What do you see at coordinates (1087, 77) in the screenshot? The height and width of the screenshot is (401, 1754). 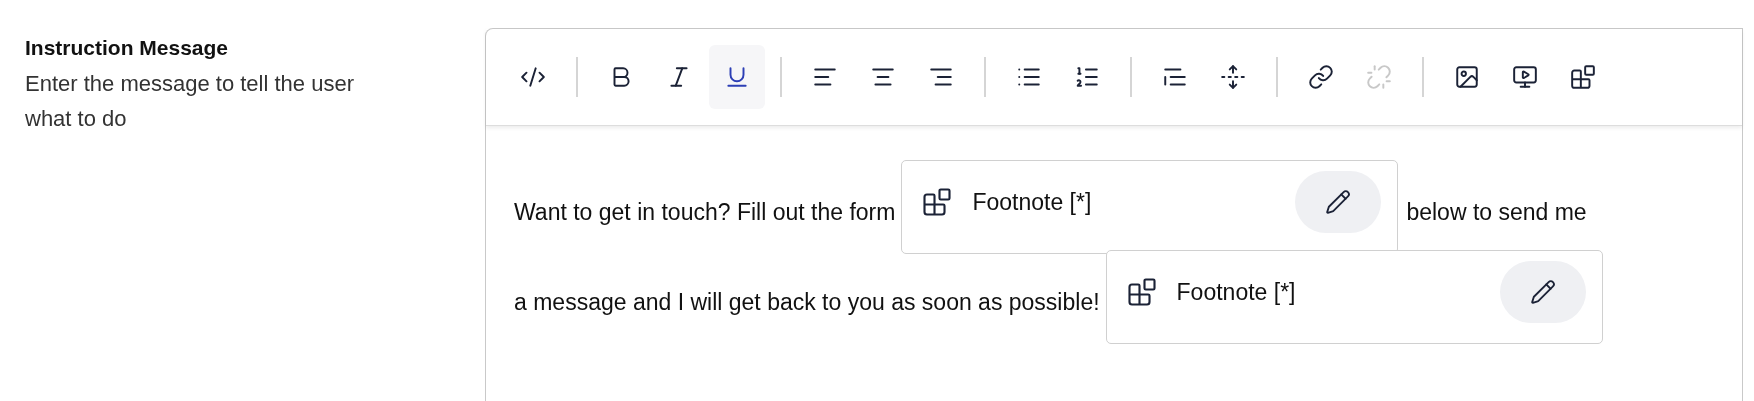 I see `numbered-list-icon` at bounding box center [1087, 77].